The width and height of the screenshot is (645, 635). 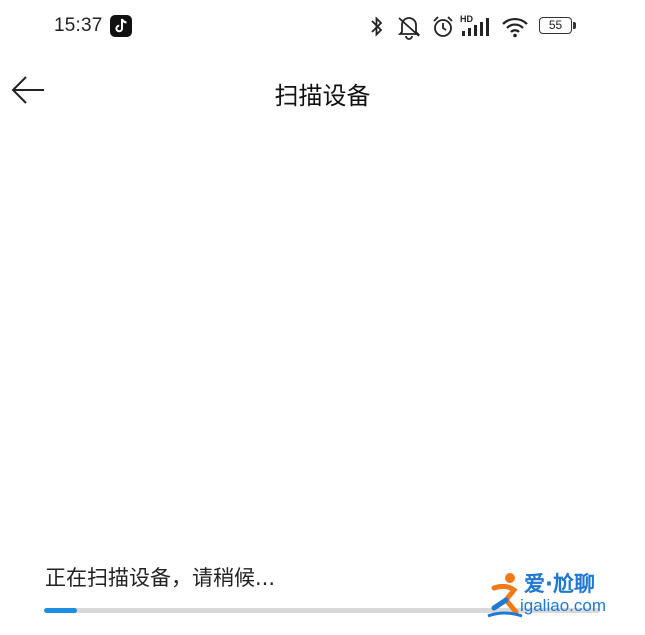 What do you see at coordinates (443, 26) in the screenshot?
I see `alarm-icon` at bounding box center [443, 26].